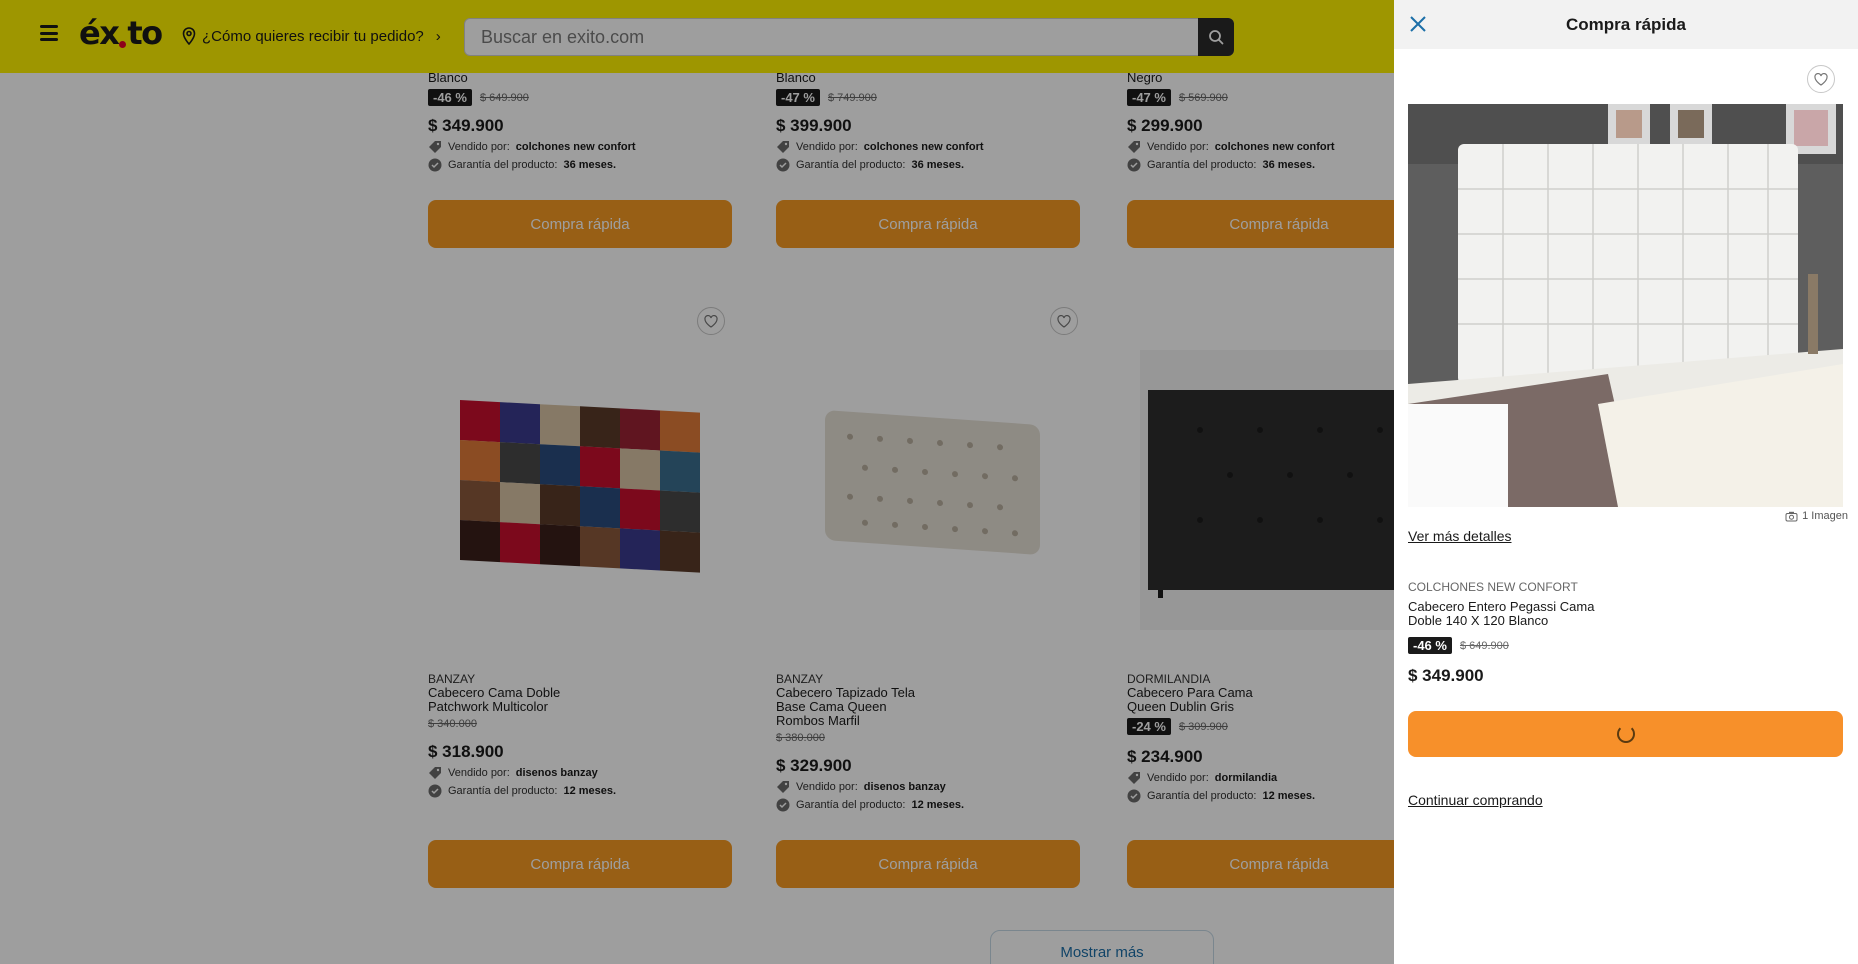  I want to click on image-count: 1 Imagen, so click(1816, 516).